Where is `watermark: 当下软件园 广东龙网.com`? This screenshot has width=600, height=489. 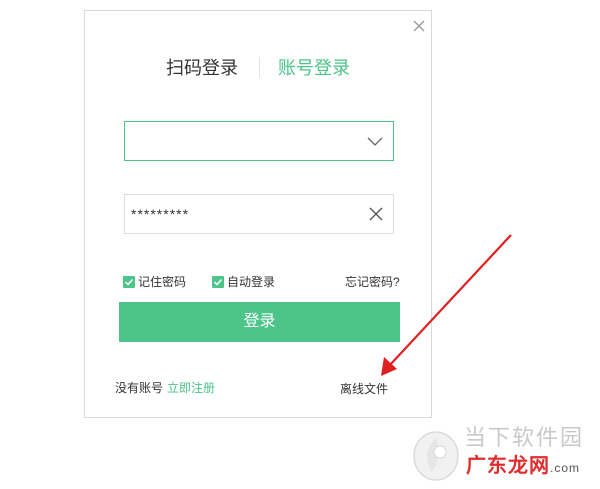
watermark: 当下软件园 广东龙网.com is located at coordinates (505, 454).